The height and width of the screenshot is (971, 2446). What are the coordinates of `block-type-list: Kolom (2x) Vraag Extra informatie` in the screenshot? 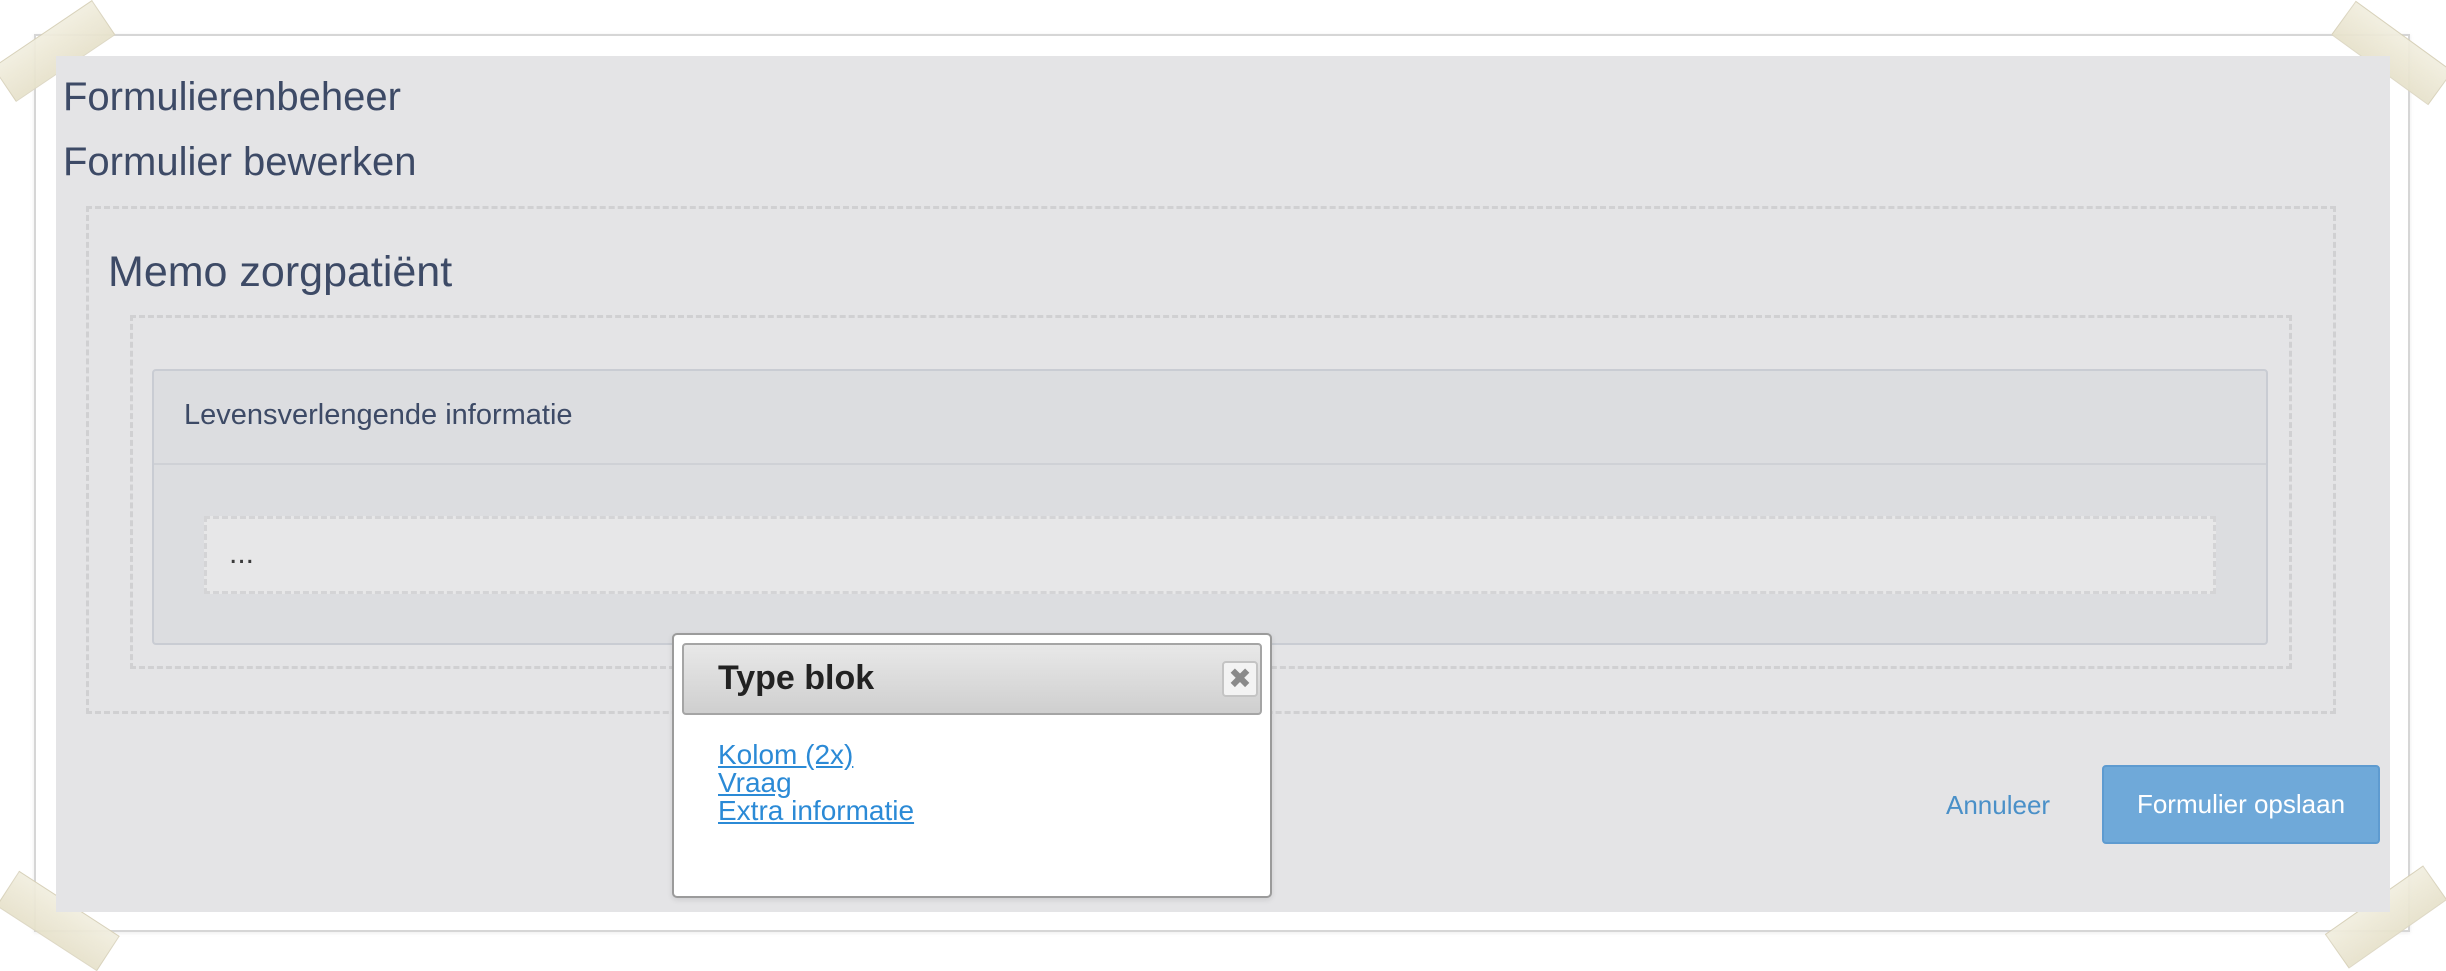 It's located at (816, 783).